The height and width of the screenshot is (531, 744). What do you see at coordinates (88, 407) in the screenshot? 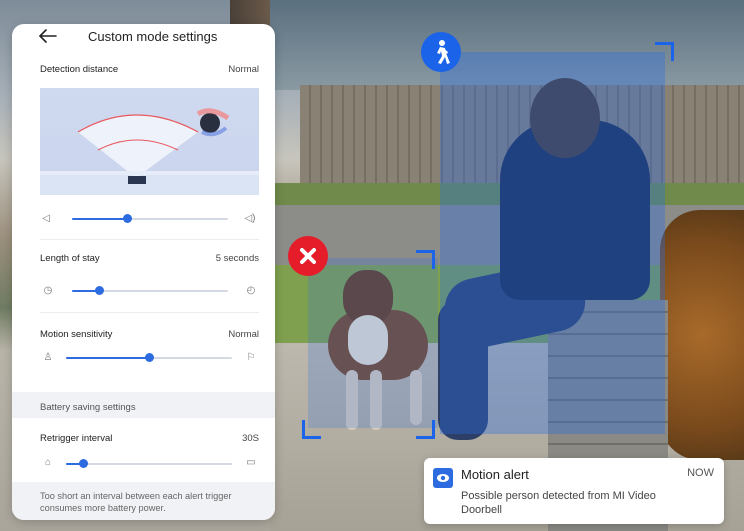
I see `battery-section-header: Battery saving settings` at bounding box center [88, 407].